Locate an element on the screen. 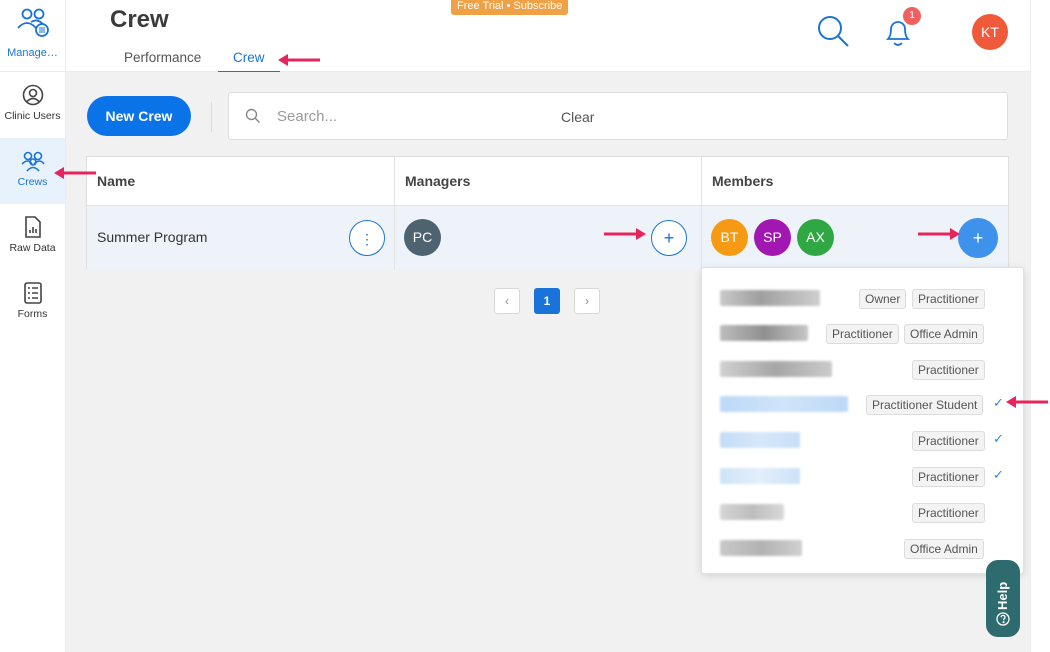 This screenshot has width=1050, height=652. search-button is located at coordinates (833, 33).